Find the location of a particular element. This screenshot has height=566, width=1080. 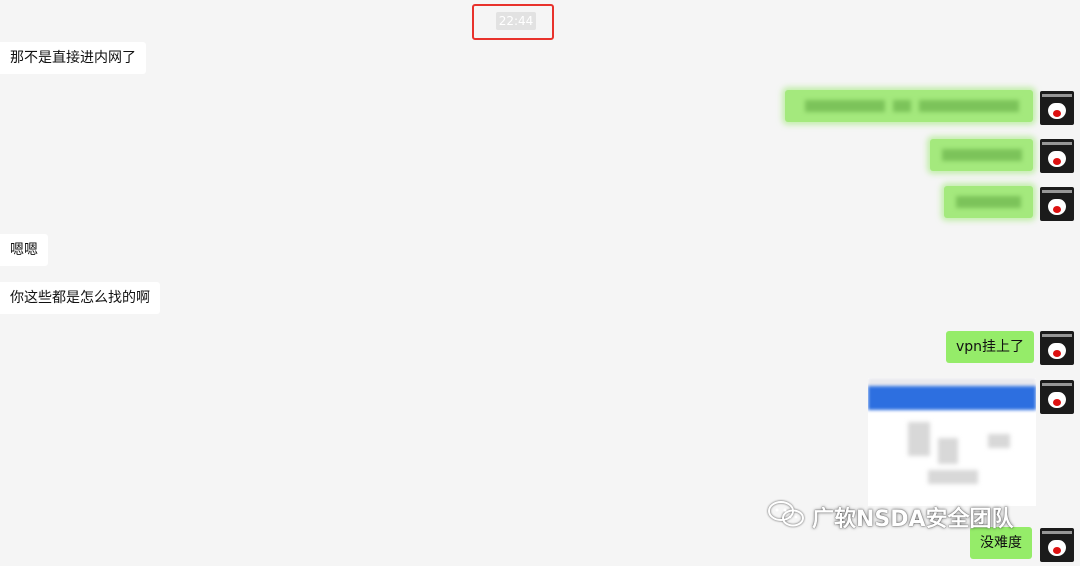

sent-message: vpn挂上了 is located at coordinates (990, 347).